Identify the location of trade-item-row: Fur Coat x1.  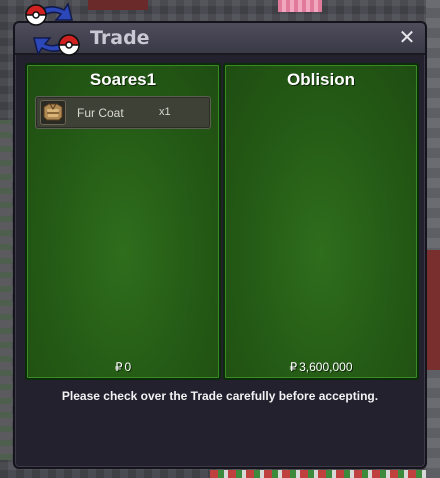
(123, 112).